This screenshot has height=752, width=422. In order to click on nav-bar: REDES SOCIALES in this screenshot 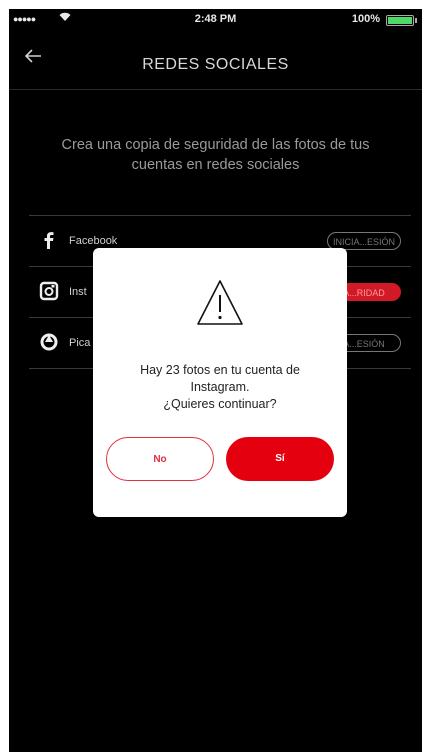, I will do `click(215, 60)`.